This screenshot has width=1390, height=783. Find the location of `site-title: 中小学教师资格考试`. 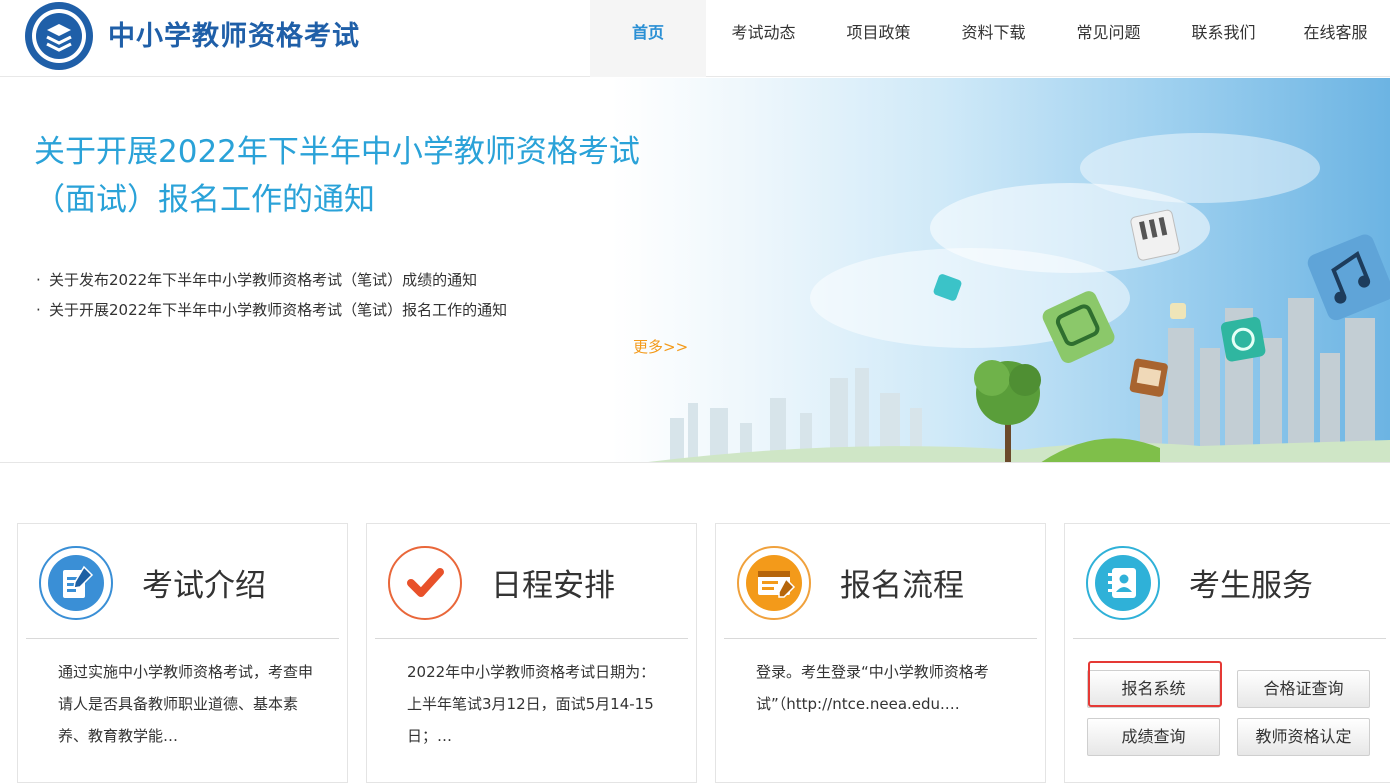

site-title: 中小学教师资格考试 is located at coordinates (234, 33).